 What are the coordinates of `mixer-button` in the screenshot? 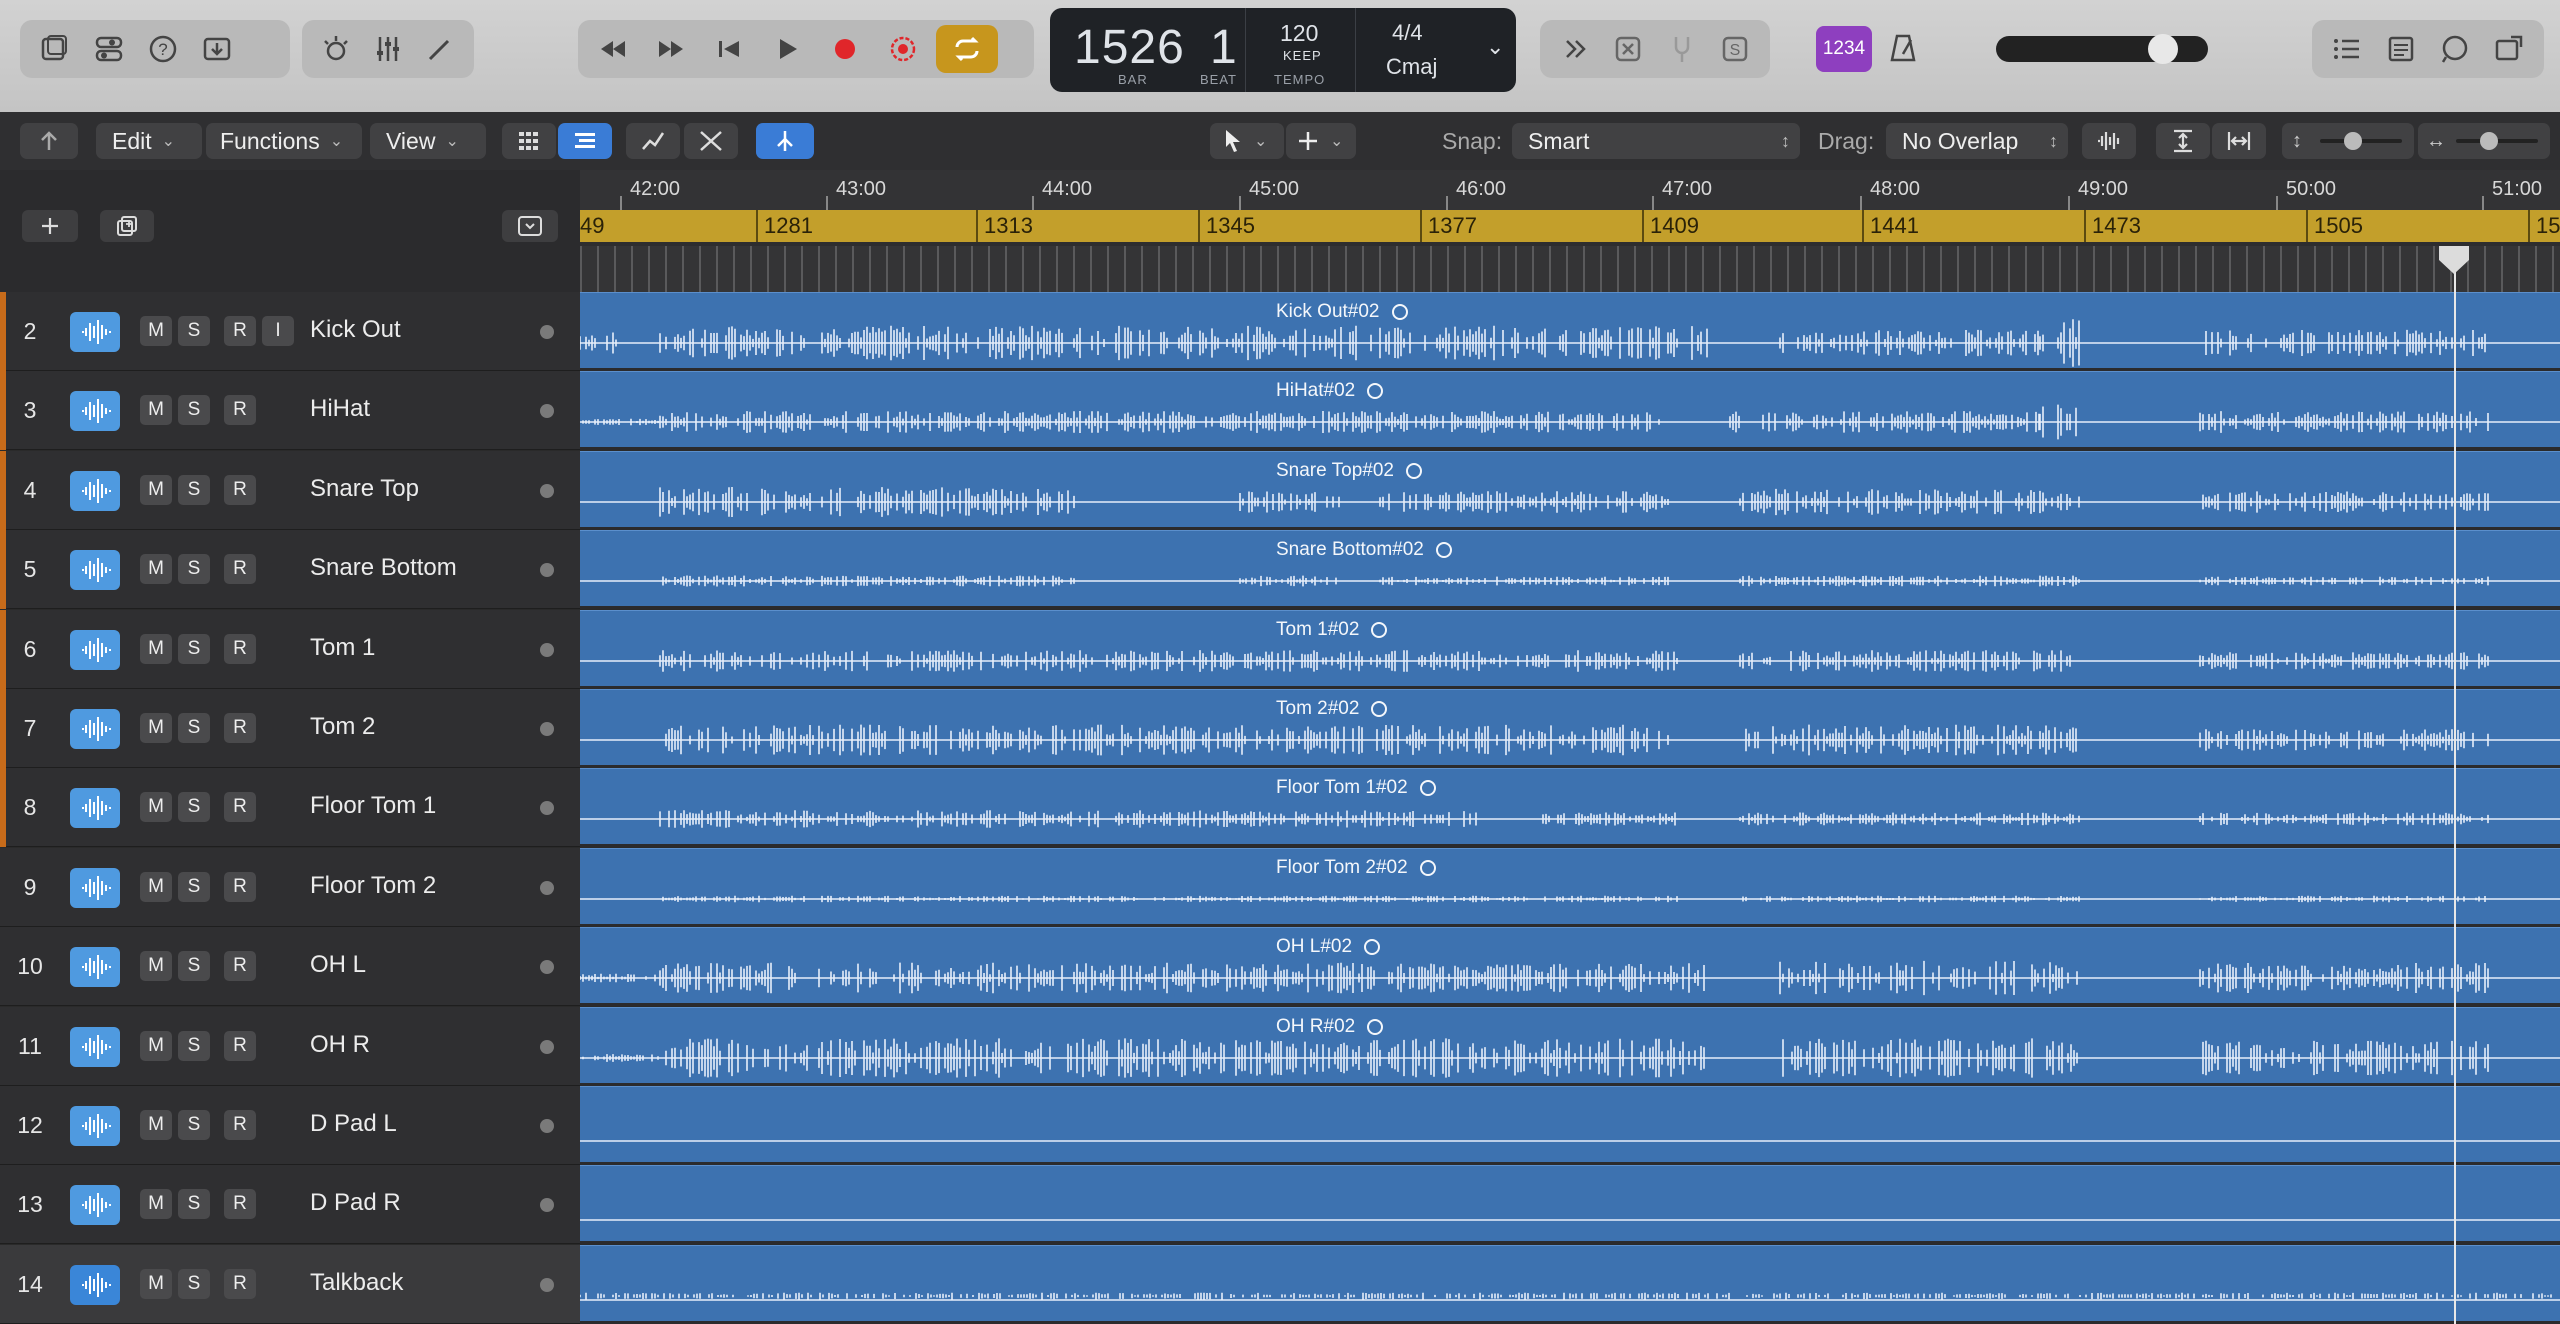 It's located at (388, 49).